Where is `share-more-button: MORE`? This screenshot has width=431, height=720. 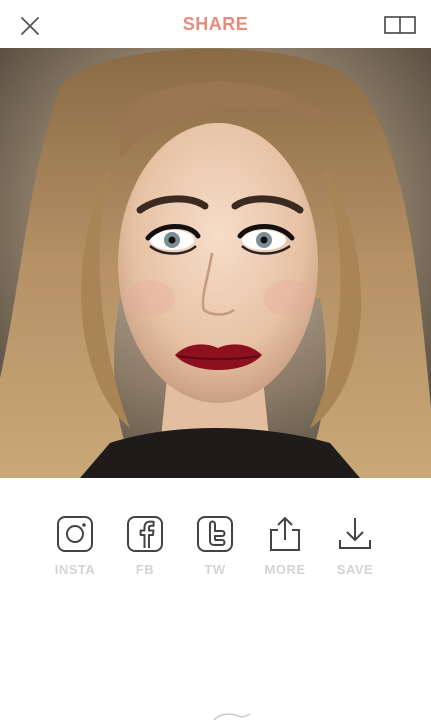
share-more-button: MORE is located at coordinates (285, 550).